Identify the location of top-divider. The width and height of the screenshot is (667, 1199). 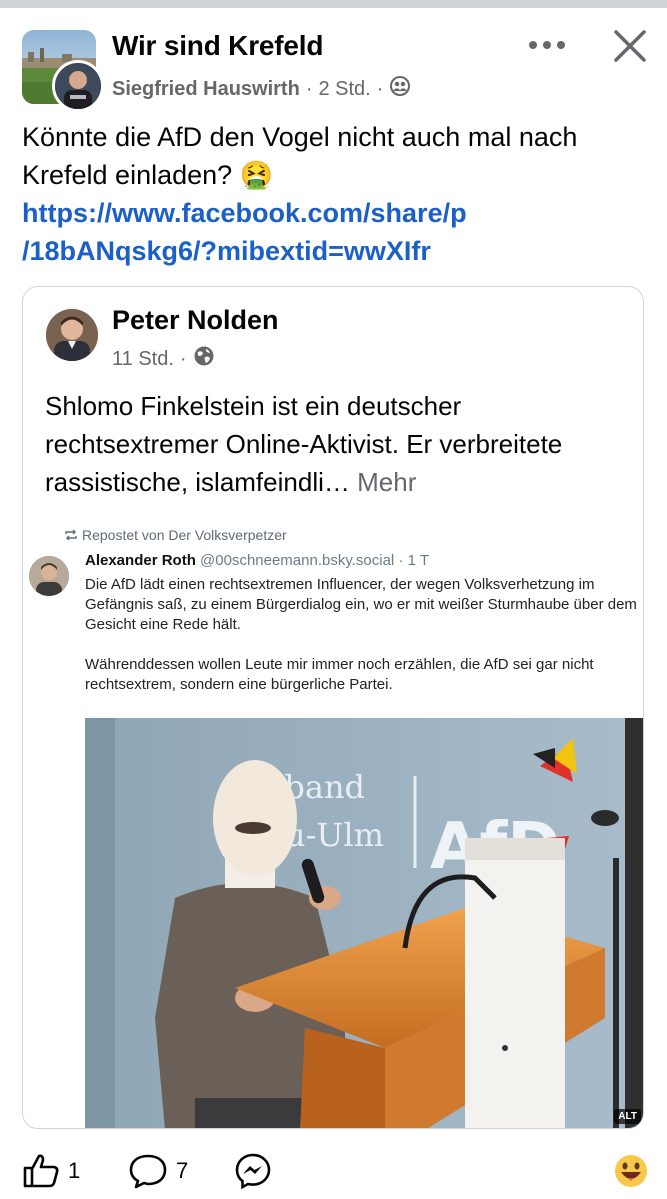
(333, 4).